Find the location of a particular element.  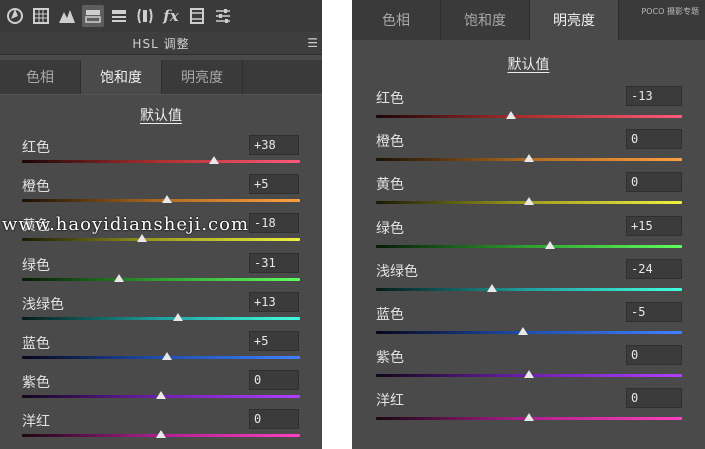

value-input: -31 is located at coordinates (274, 262).